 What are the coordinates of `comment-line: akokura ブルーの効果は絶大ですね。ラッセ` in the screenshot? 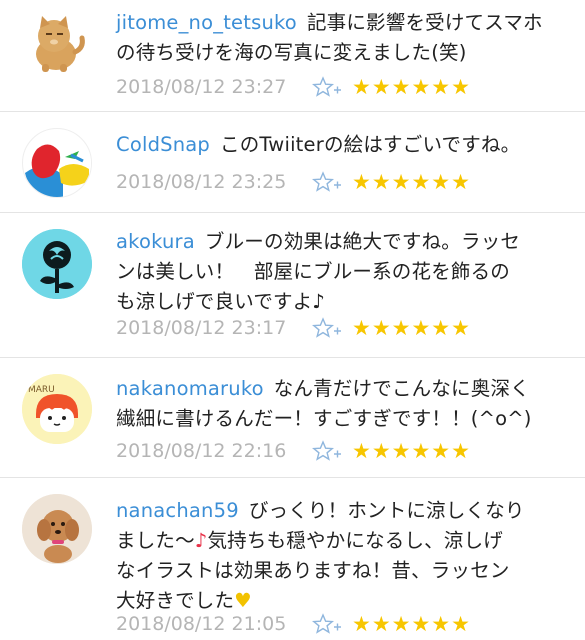 It's located at (318, 241).